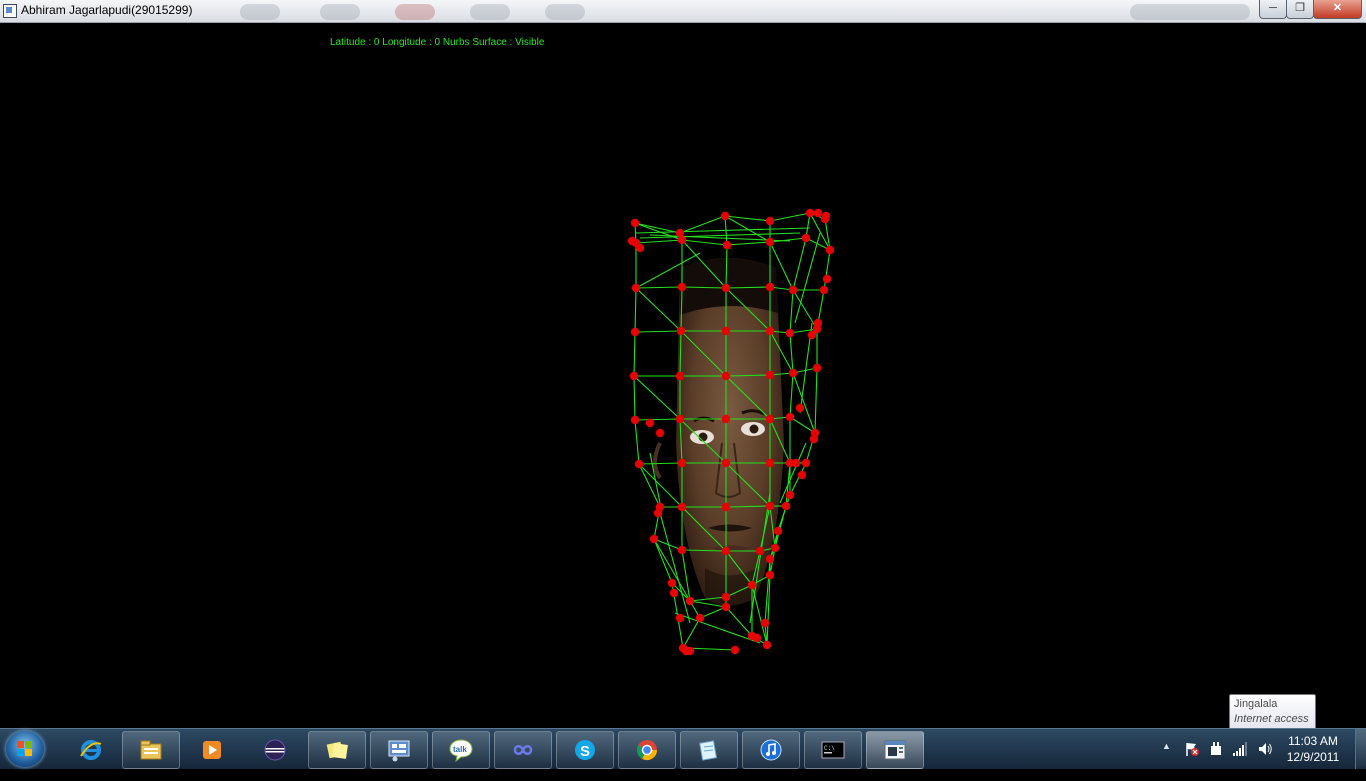 The width and height of the screenshot is (1366, 781). I want to click on taskbar-control-panel, so click(399, 750).